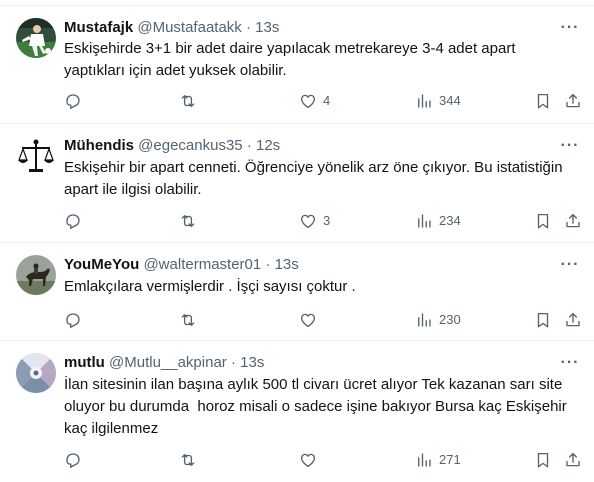 Image resolution: width=594 pixels, height=482 pixels. I want to click on view-count: 344, so click(450, 100).